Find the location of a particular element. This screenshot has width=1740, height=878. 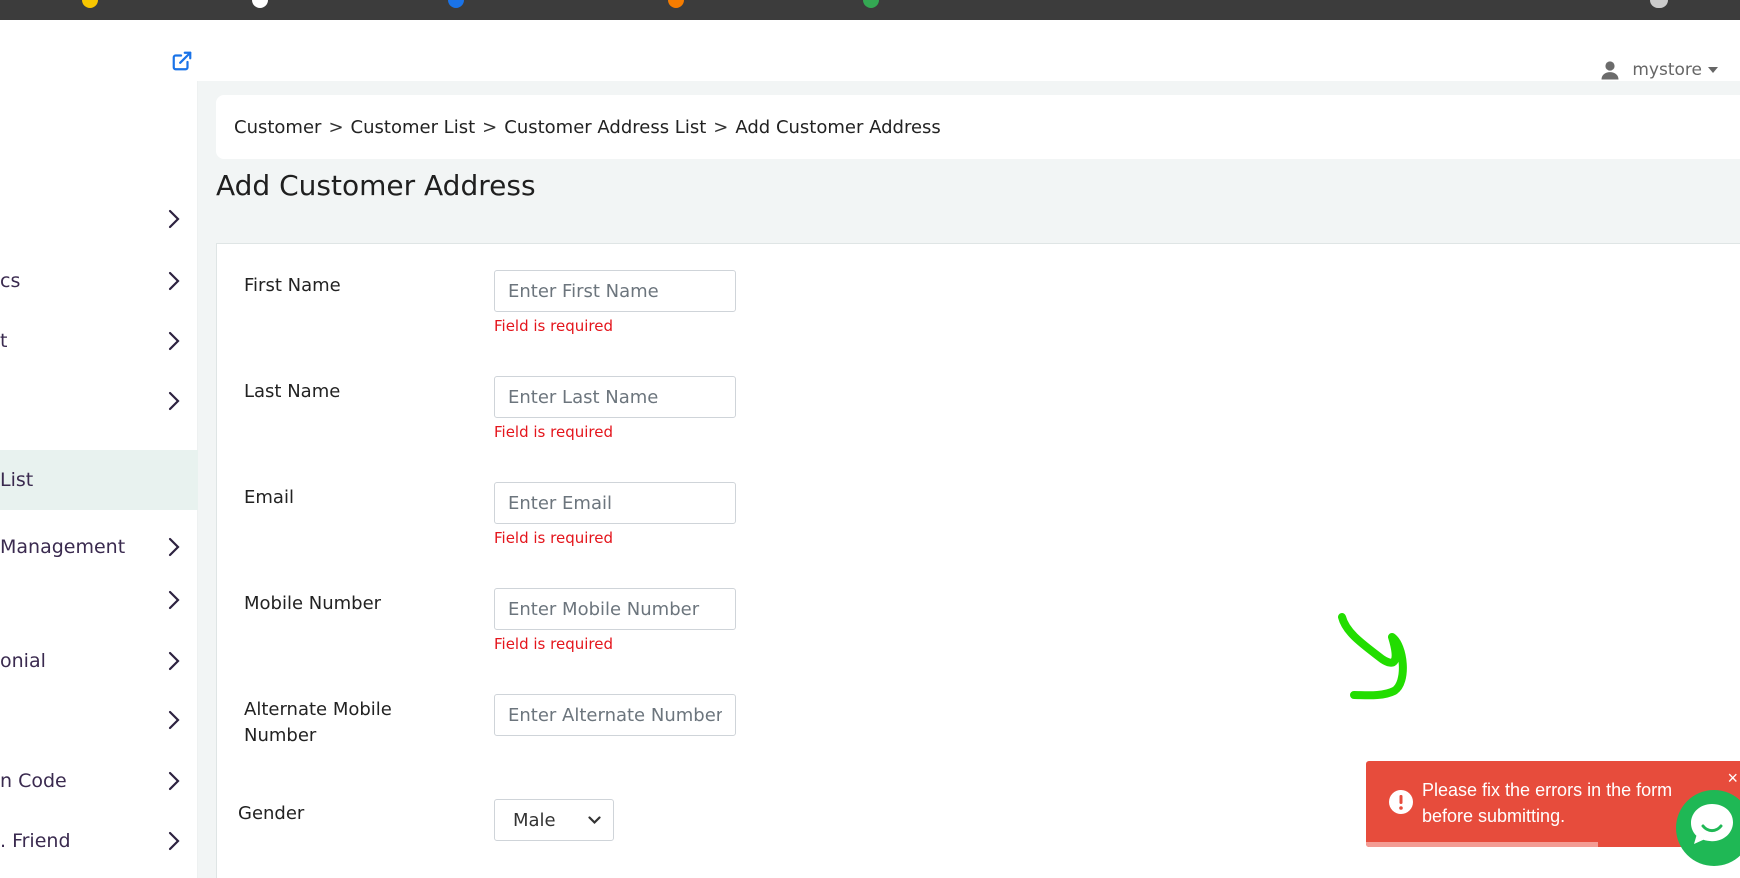

chat-widget-button is located at coordinates (1708, 828).